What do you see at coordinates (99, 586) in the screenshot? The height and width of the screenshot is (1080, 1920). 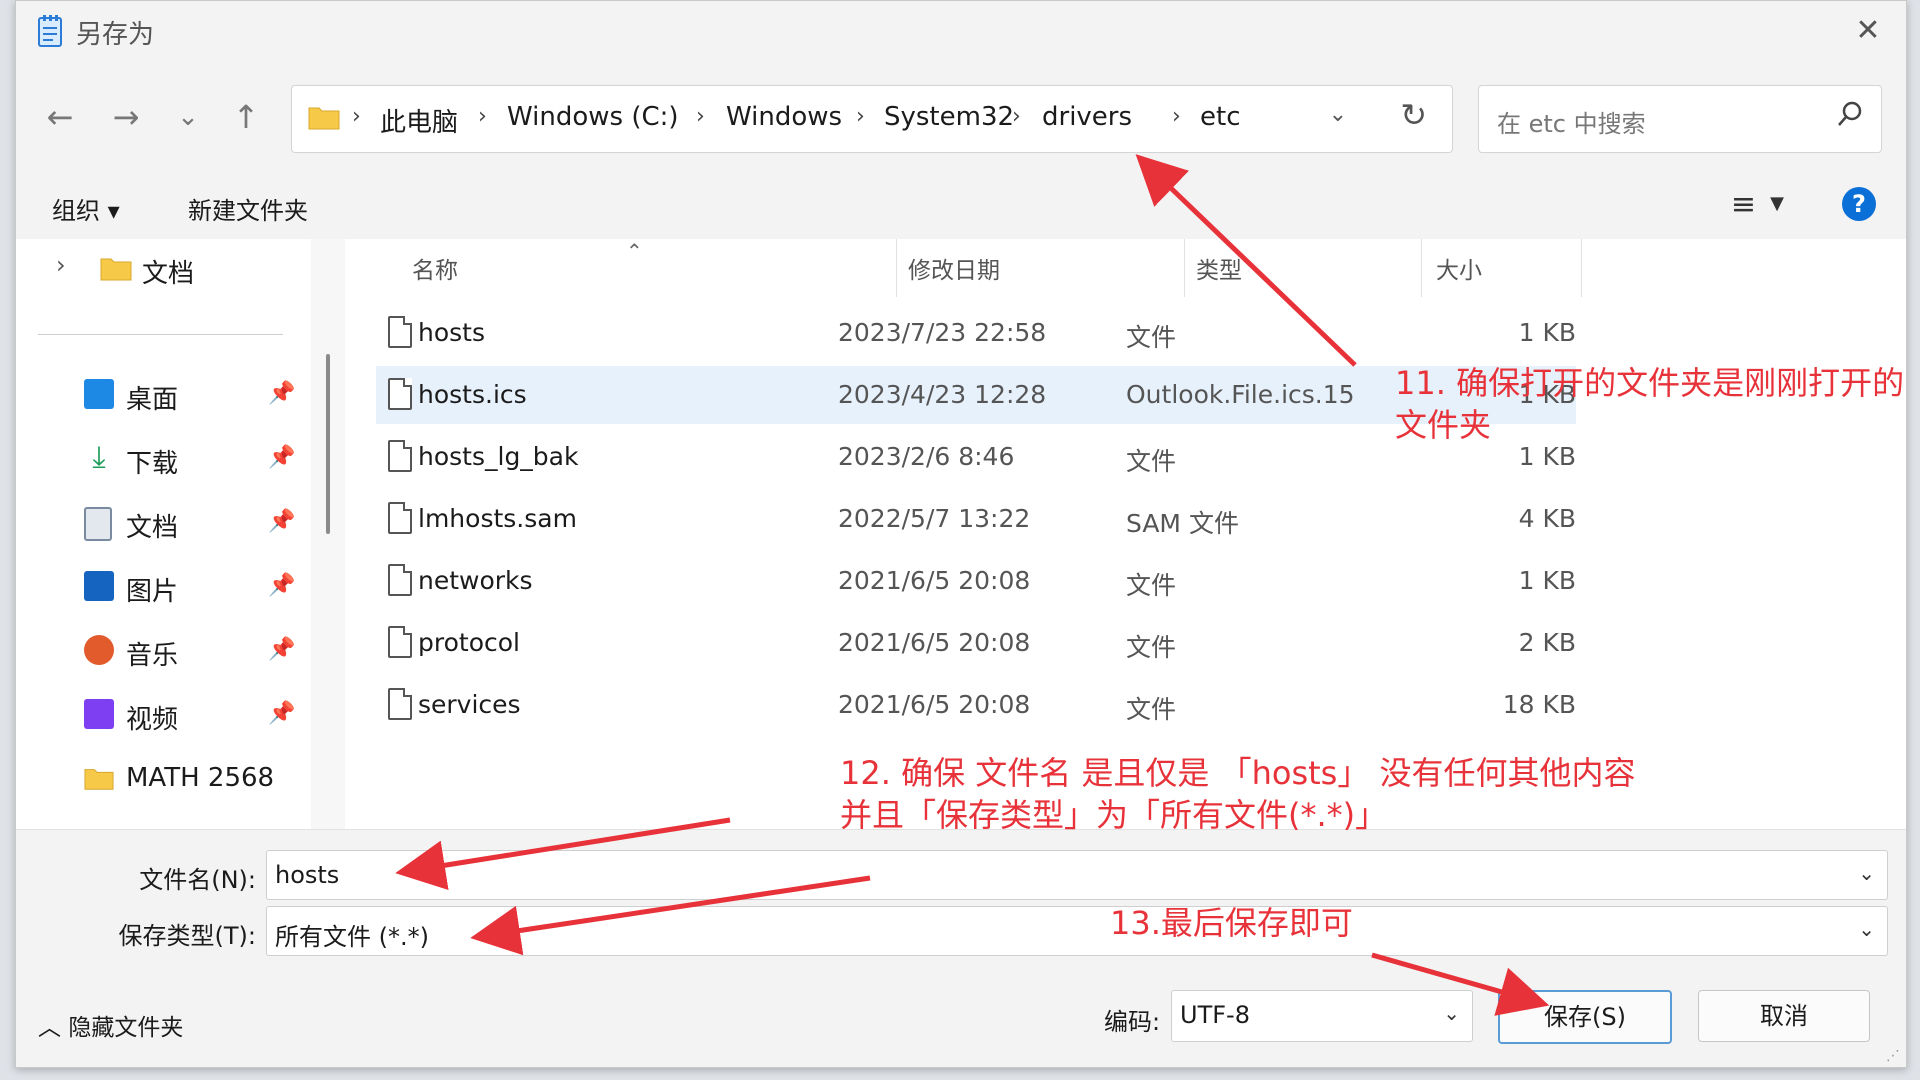 I see `pictures-icon` at bounding box center [99, 586].